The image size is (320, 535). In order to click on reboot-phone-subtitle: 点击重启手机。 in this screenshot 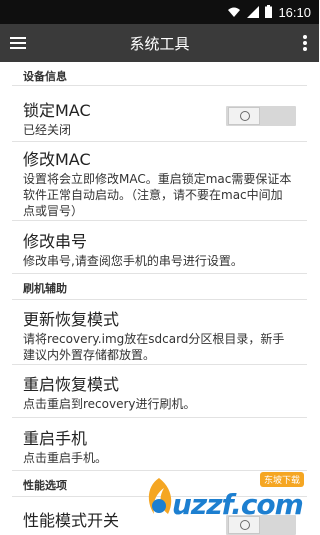, I will do `click(65, 458)`.